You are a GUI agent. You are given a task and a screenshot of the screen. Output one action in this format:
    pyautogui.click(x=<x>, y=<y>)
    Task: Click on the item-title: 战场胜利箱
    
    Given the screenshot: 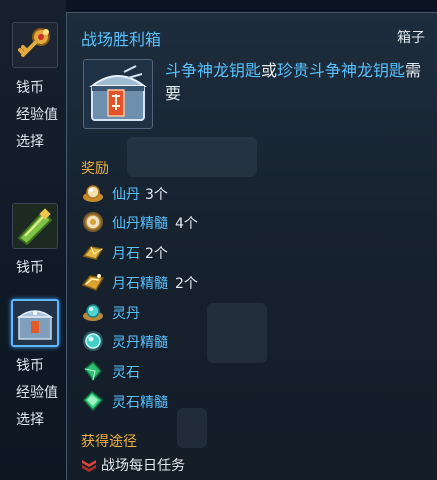 What is the action you would take?
    pyautogui.click(x=121, y=39)
    